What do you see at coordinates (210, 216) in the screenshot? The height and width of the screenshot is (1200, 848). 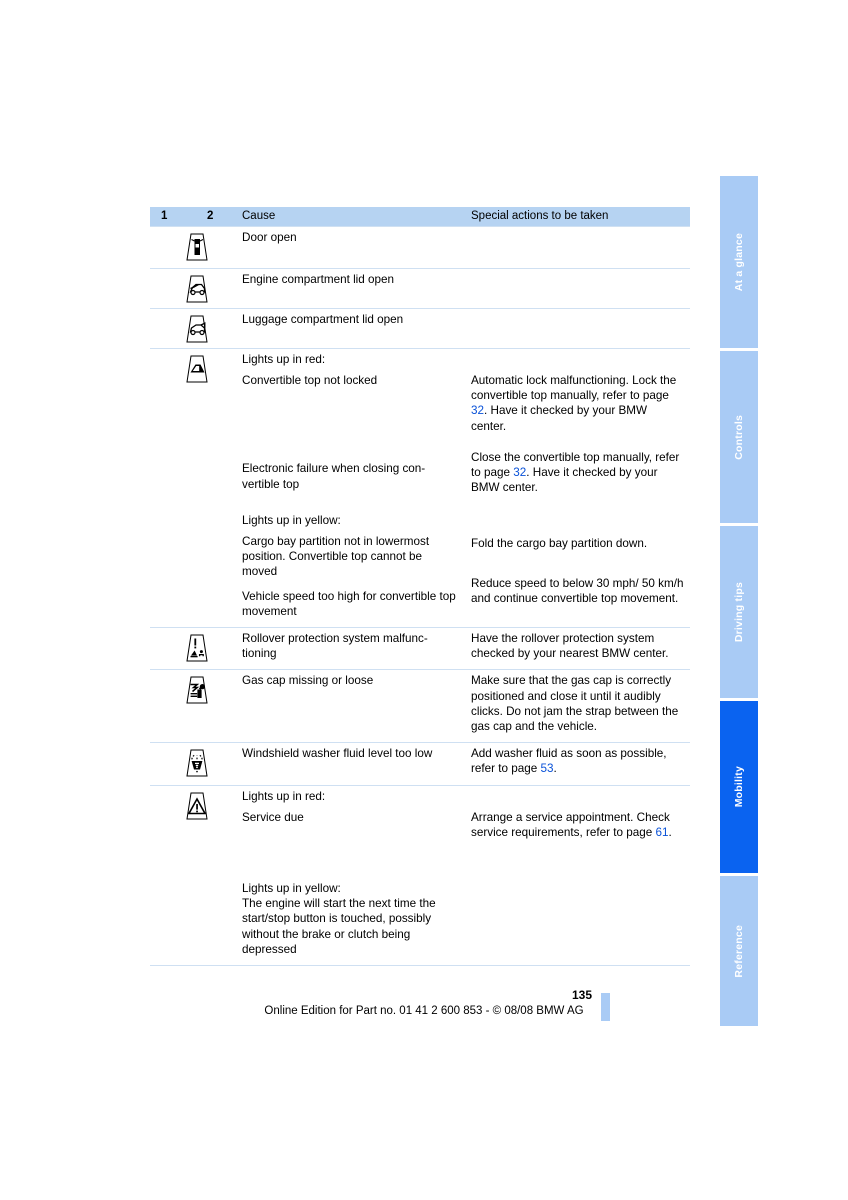 I see `table-header-col2: 2` at bounding box center [210, 216].